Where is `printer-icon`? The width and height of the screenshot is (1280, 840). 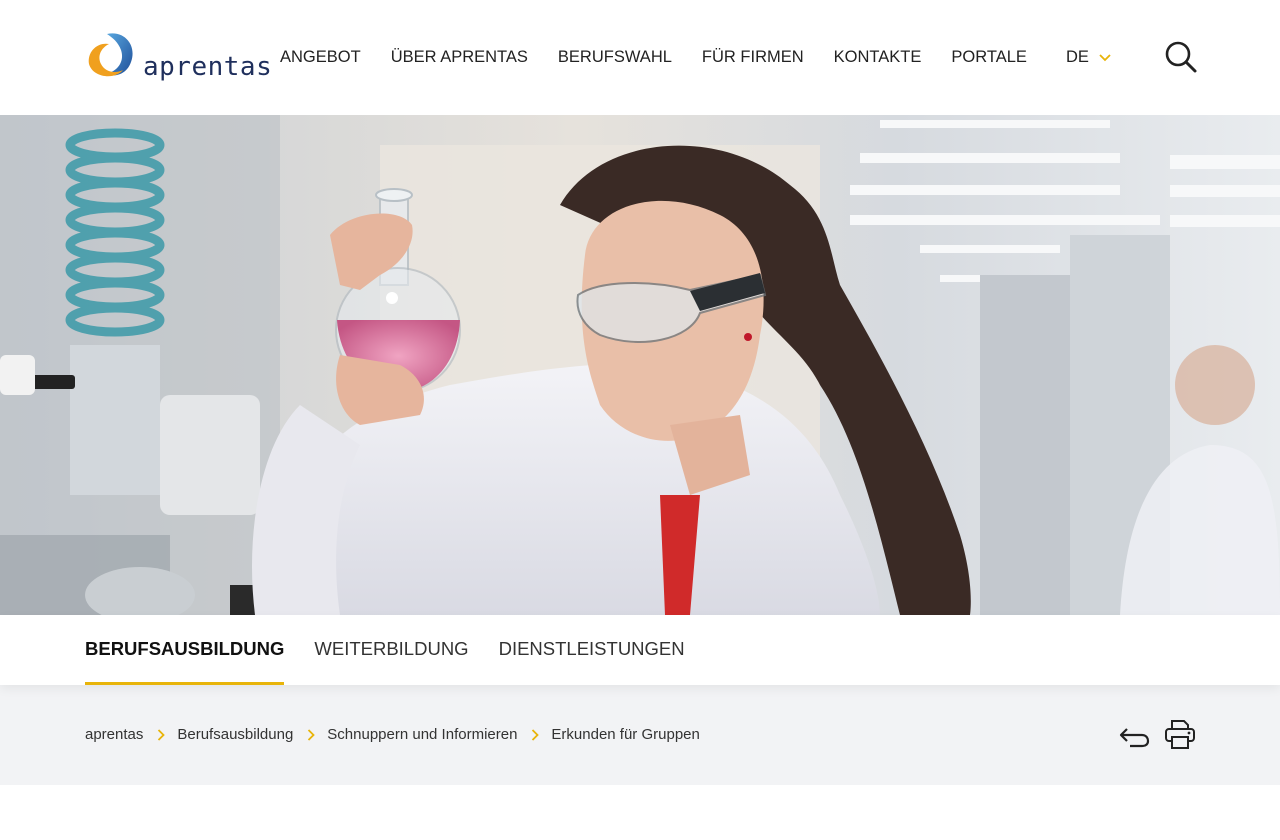
printer-icon is located at coordinates (1180, 734).